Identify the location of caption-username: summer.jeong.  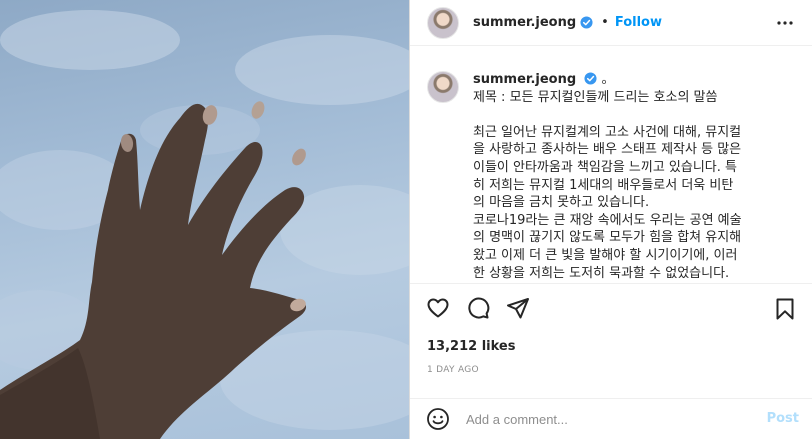
(524, 79).